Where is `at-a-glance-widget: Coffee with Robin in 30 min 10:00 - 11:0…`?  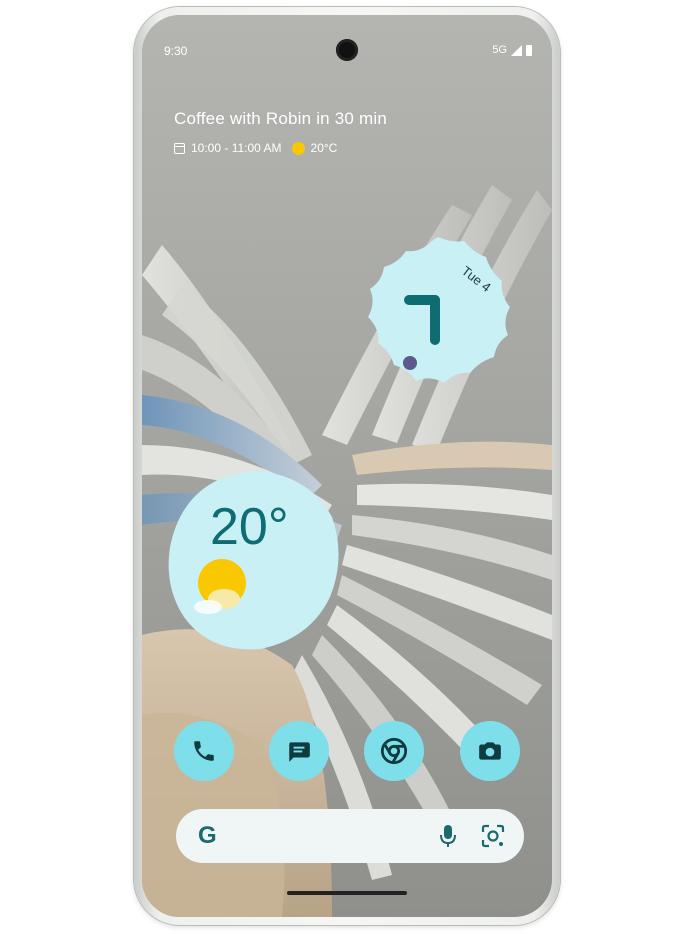 at-a-glance-widget: Coffee with Robin in 30 min 10:00 - 11:0… is located at coordinates (354, 132).